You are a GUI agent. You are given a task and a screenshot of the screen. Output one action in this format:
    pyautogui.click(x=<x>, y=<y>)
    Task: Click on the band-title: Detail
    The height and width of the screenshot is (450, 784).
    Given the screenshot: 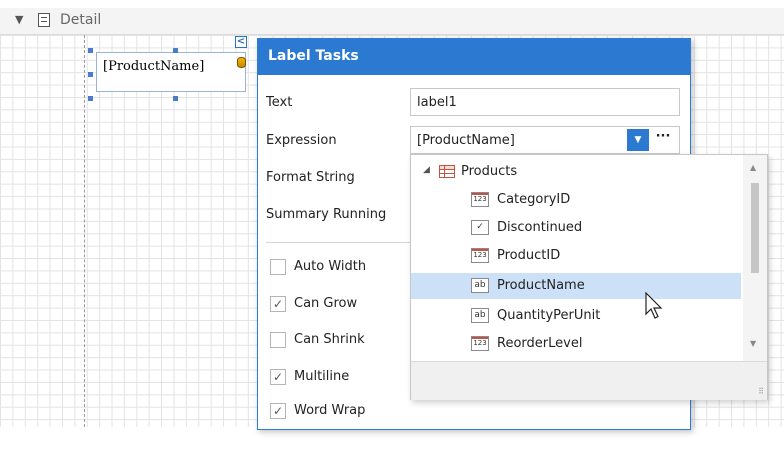 What is the action you would take?
    pyautogui.click(x=81, y=20)
    